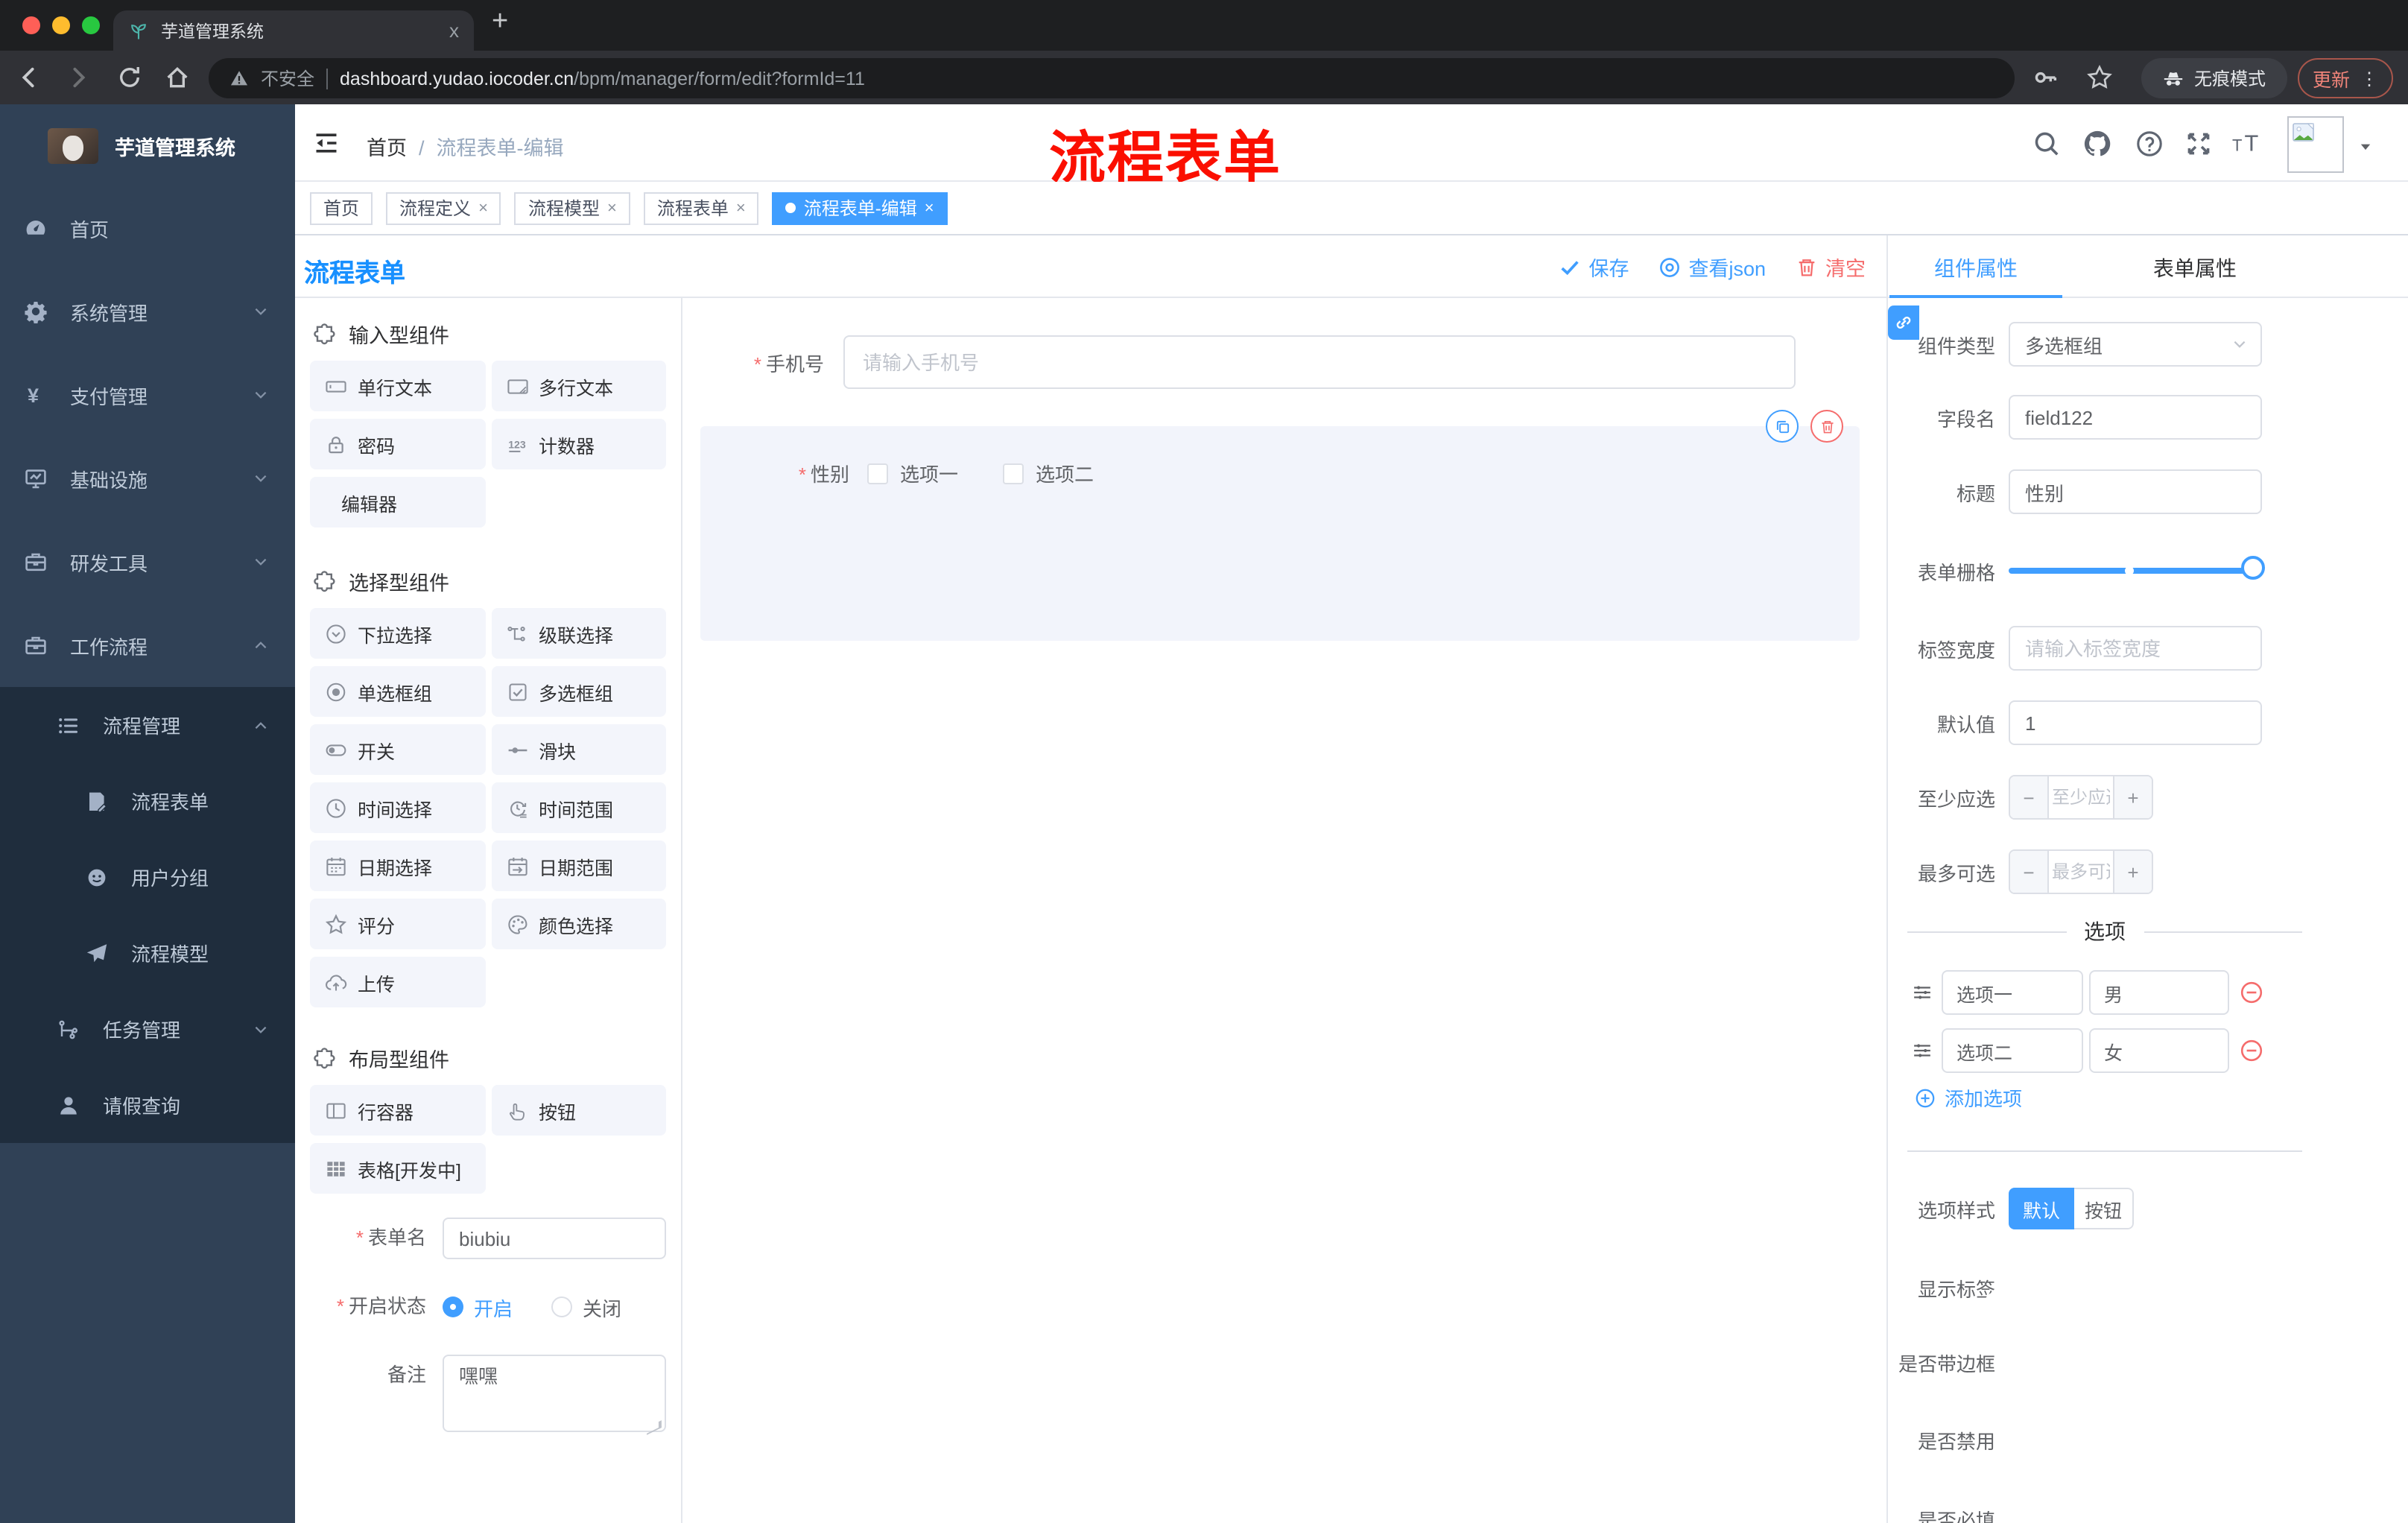  What do you see at coordinates (912, 473) in the screenshot?
I see `checkbox-option-选项一: 选项一` at bounding box center [912, 473].